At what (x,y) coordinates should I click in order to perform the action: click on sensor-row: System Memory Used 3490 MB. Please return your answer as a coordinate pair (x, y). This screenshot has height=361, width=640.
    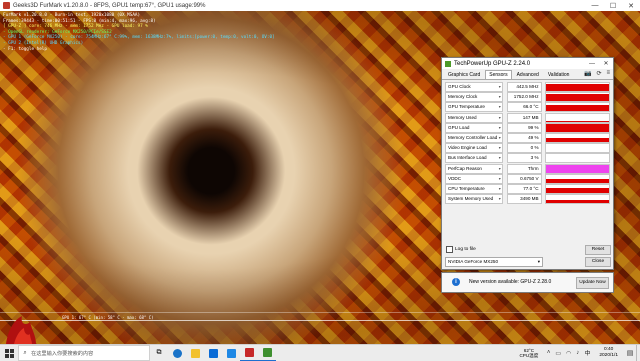
    Looking at the image, I should click on (527, 199).